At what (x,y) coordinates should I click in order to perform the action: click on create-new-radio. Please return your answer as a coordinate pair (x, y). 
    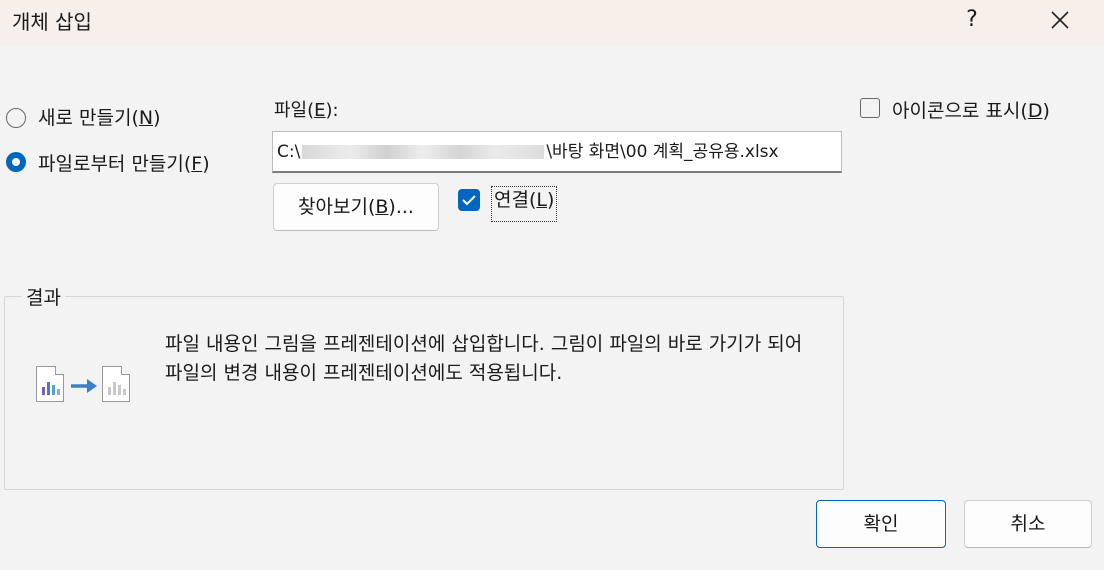
    Looking at the image, I should click on (16, 118).